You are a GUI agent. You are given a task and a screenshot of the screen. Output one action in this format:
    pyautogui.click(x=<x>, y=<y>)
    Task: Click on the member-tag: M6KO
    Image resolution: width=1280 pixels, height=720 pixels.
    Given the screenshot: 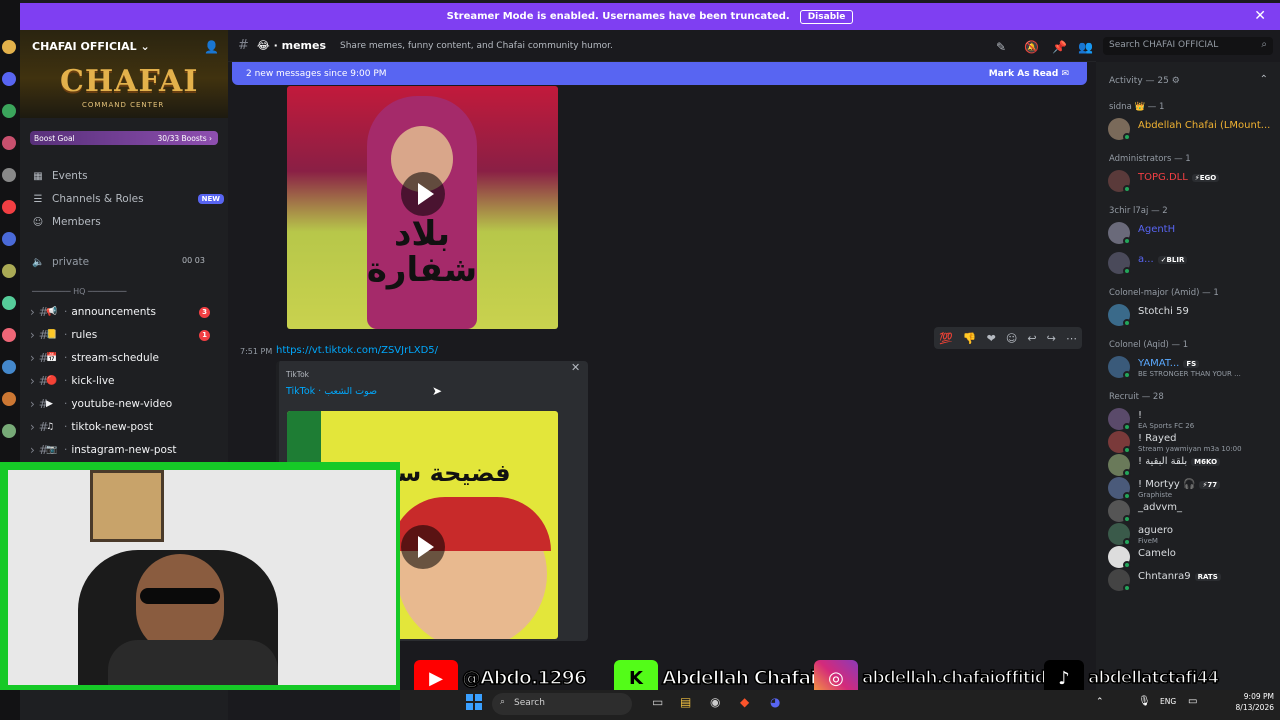 What is the action you would take?
    pyautogui.click(x=1206, y=462)
    